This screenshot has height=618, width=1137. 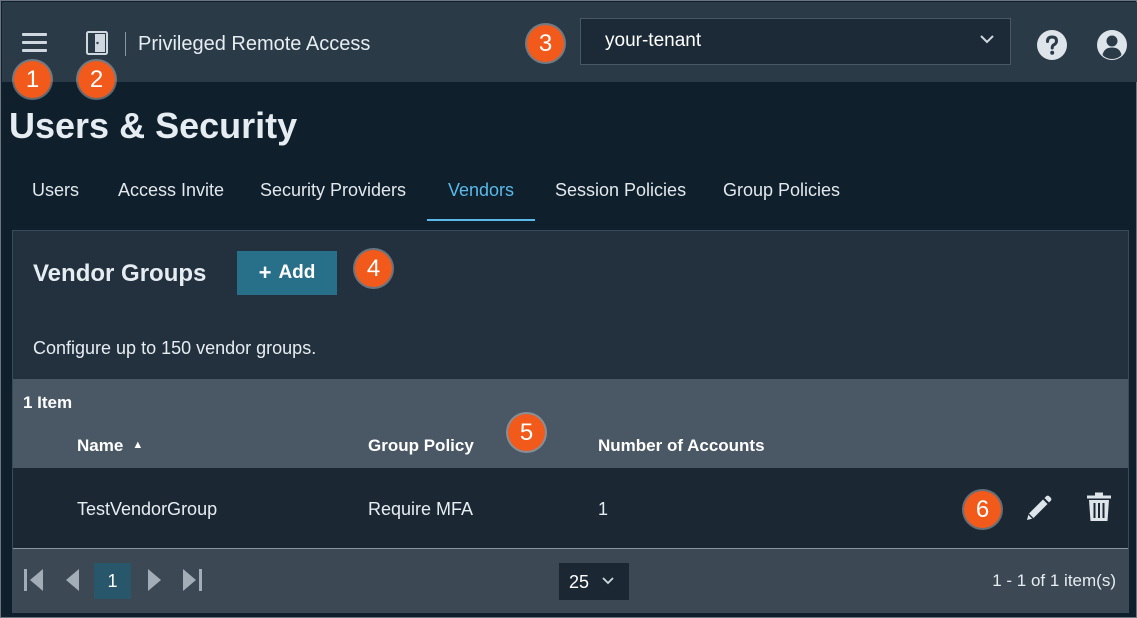 I want to click on cell-number-of-accounts: 1, so click(x=603, y=509).